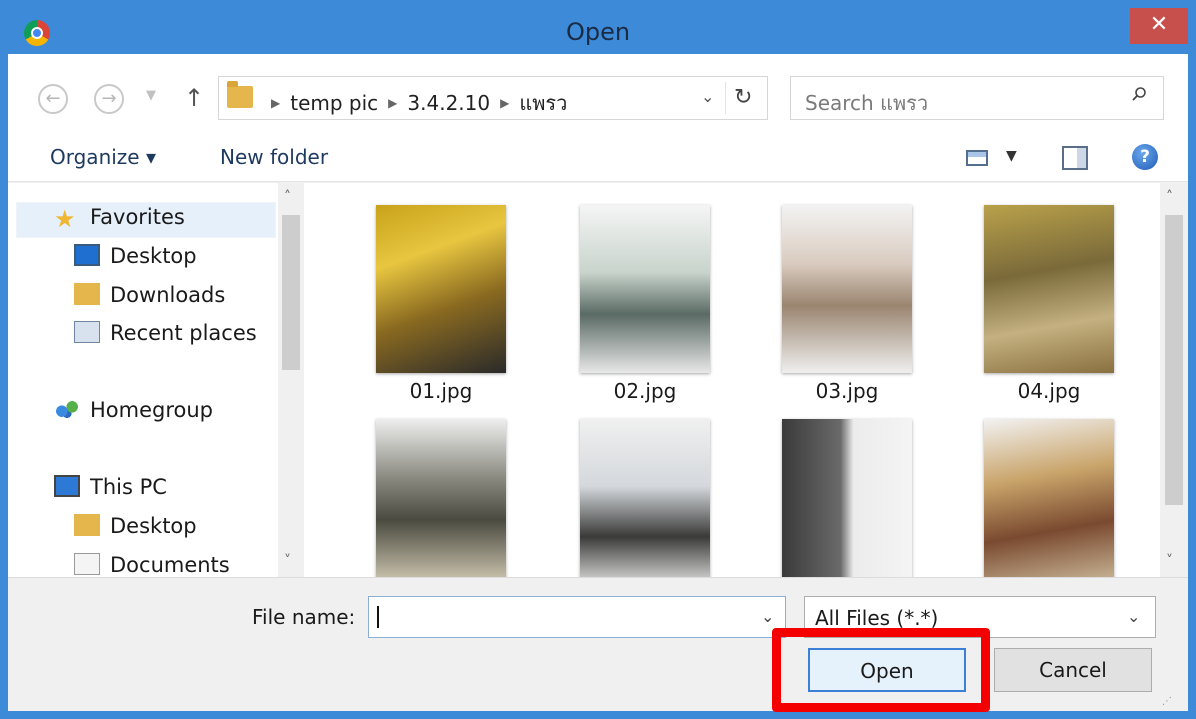 The width and height of the screenshot is (1196, 719). I want to click on sidebar-item-homegroup: Homegroup, so click(133, 416).